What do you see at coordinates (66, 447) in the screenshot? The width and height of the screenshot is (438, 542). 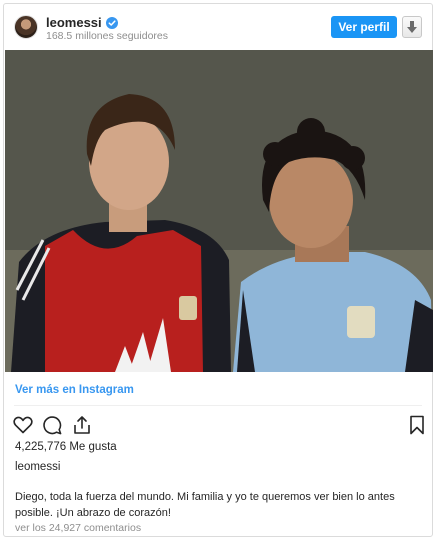 I see `like-count: 4,225,776 Me gusta` at bounding box center [66, 447].